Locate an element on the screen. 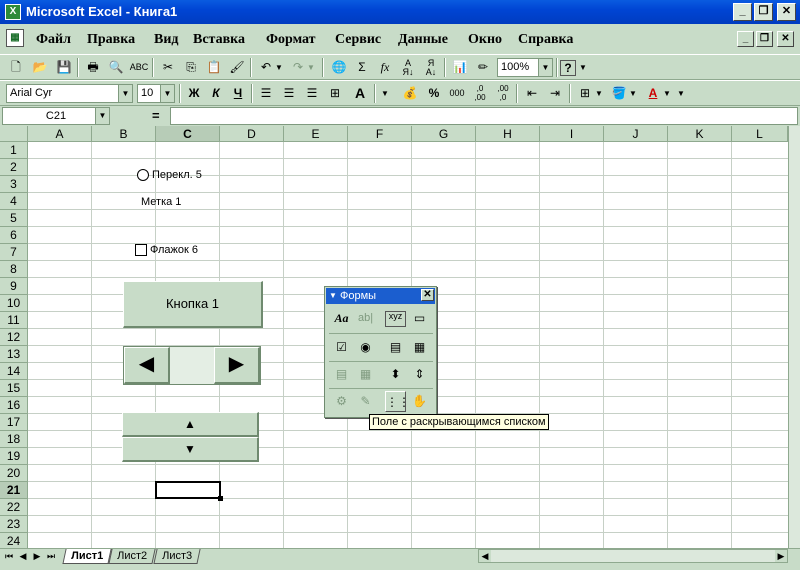  row-header-17: 17 is located at coordinates (14, 422).